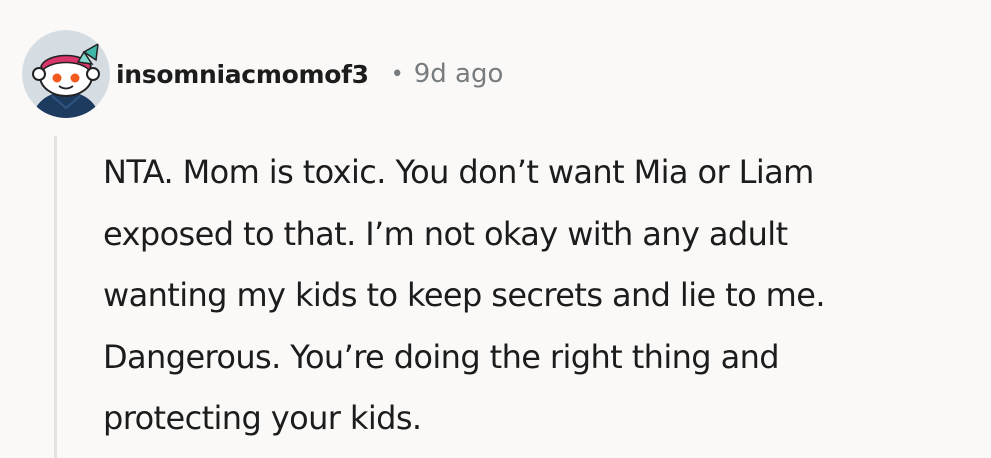 The width and height of the screenshot is (991, 458). I want to click on comment-body-line: protecting your kids., so click(262, 418).